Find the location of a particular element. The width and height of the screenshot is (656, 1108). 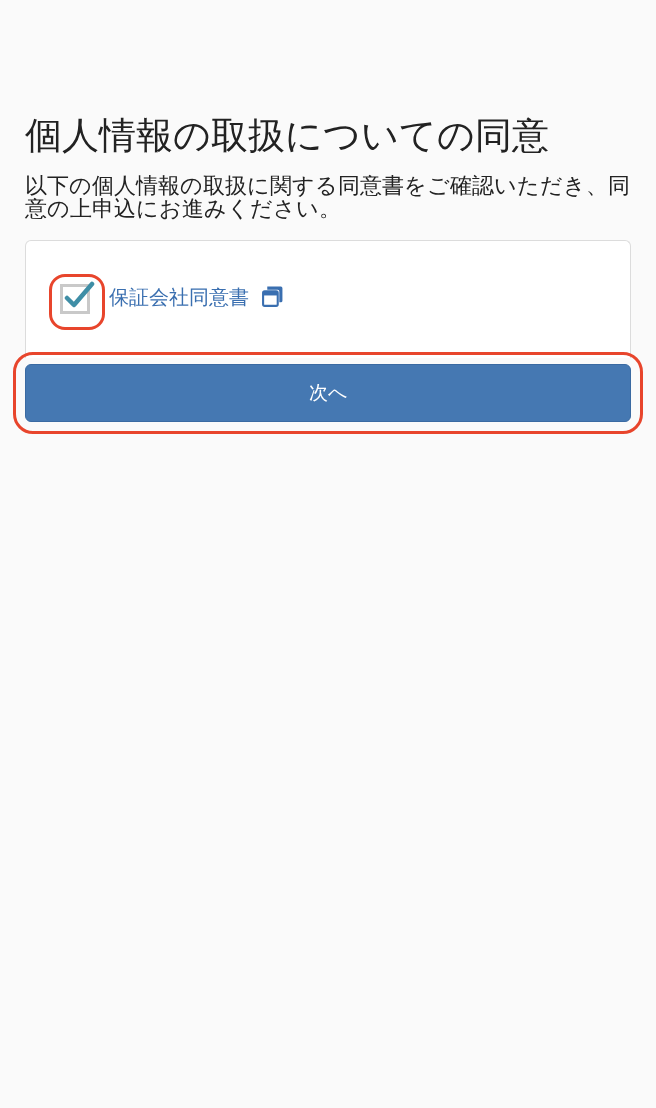

consent-document-link: 保証会社同意書 is located at coordinates (179, 296).